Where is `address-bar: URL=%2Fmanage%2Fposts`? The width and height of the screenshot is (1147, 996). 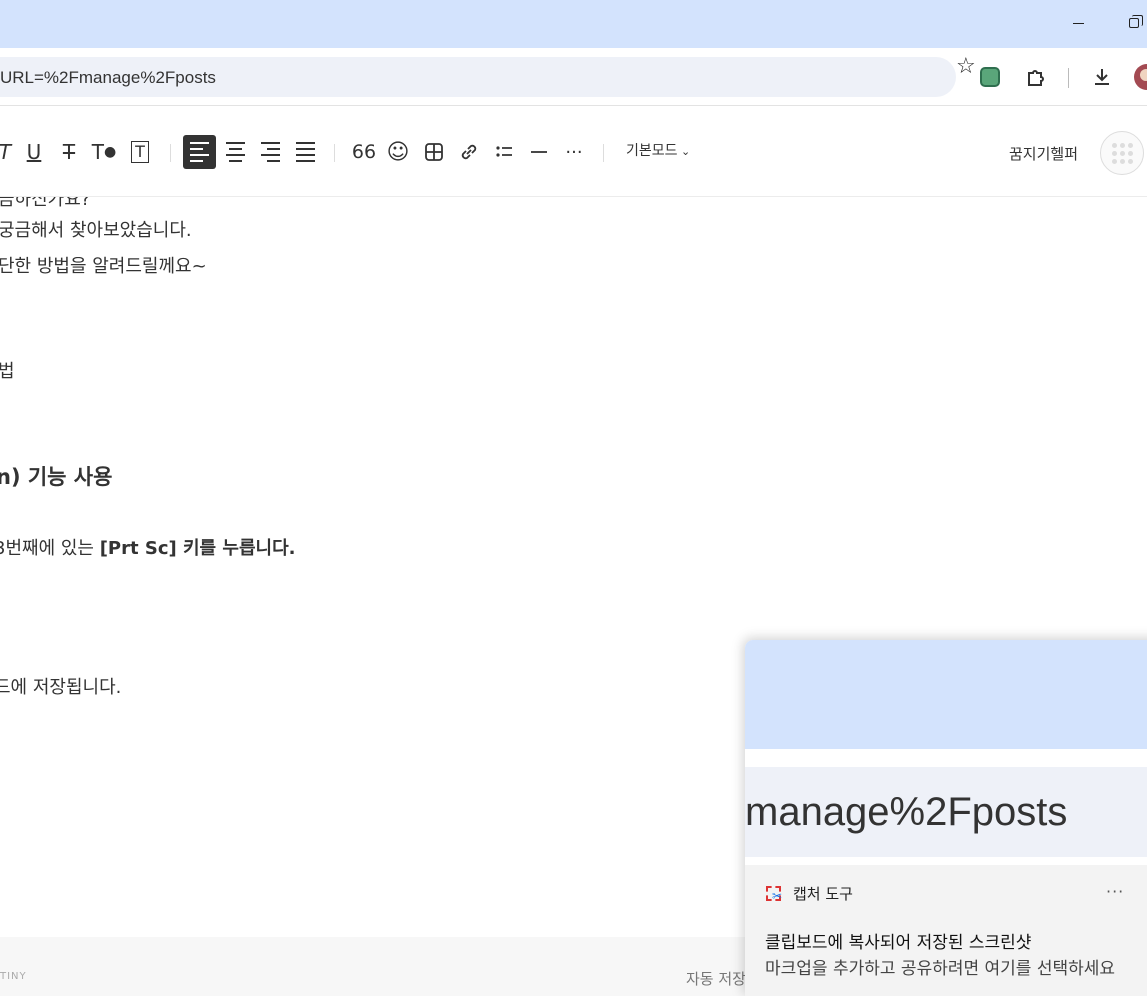 address-bar: URL=%2Fmanage%2Fposts is located at coordinates (478, 77).